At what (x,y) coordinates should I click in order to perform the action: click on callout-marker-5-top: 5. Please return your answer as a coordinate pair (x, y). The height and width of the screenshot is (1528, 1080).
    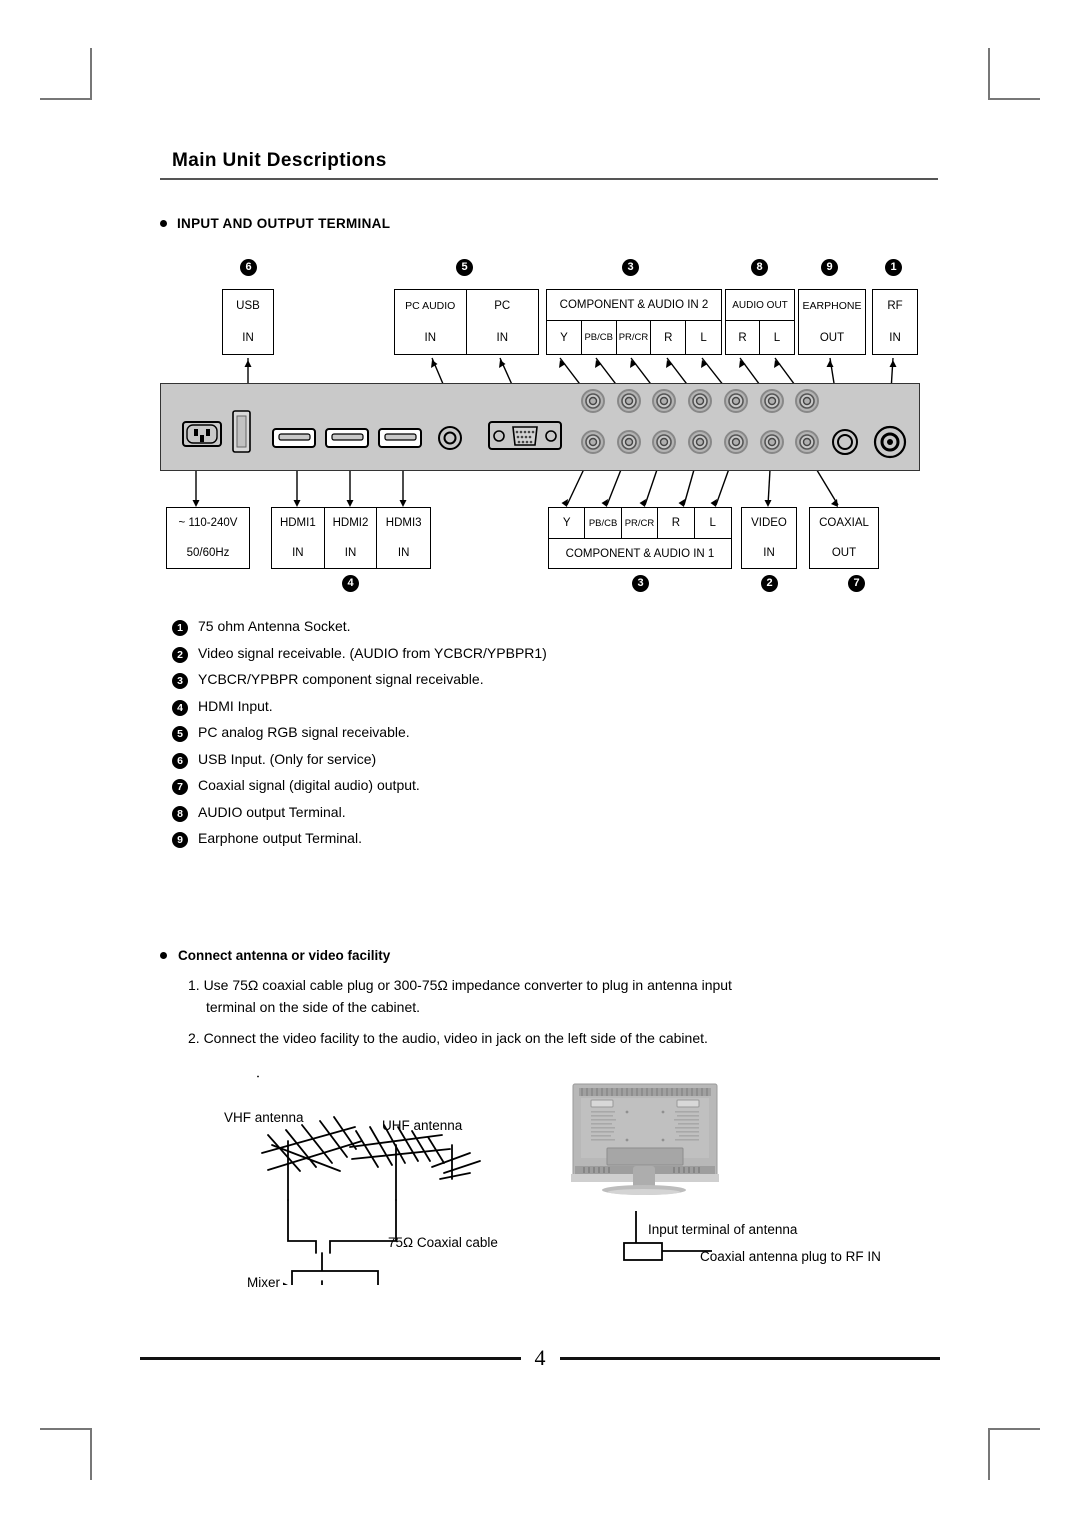
    Looking at the image, I should click on (464, 267).